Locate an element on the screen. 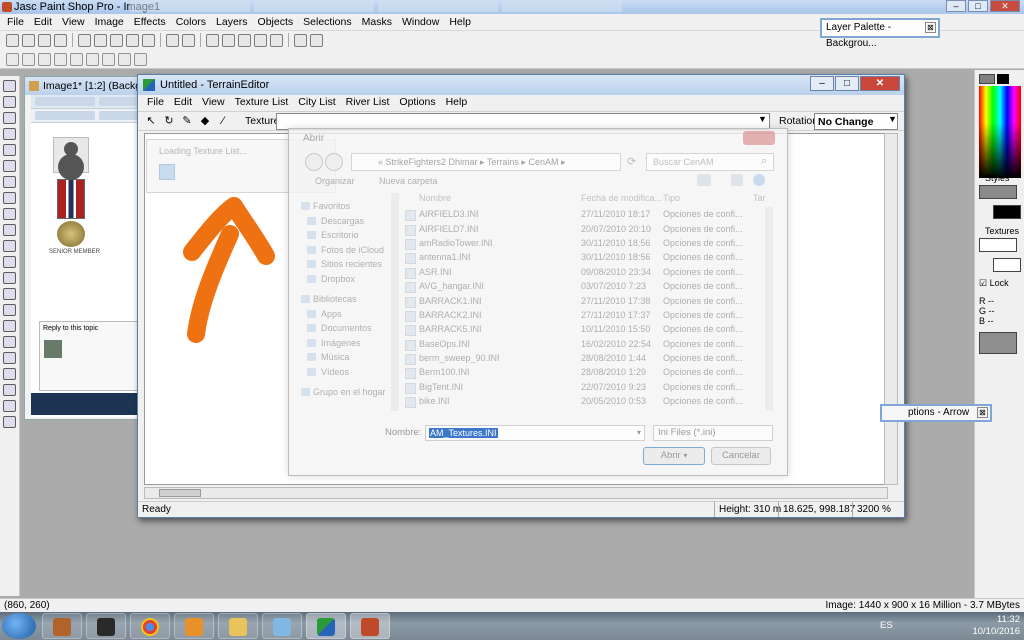 This screenshot has width=1024, height=640. preview-pane-icon is located at coordinates (737, 180).